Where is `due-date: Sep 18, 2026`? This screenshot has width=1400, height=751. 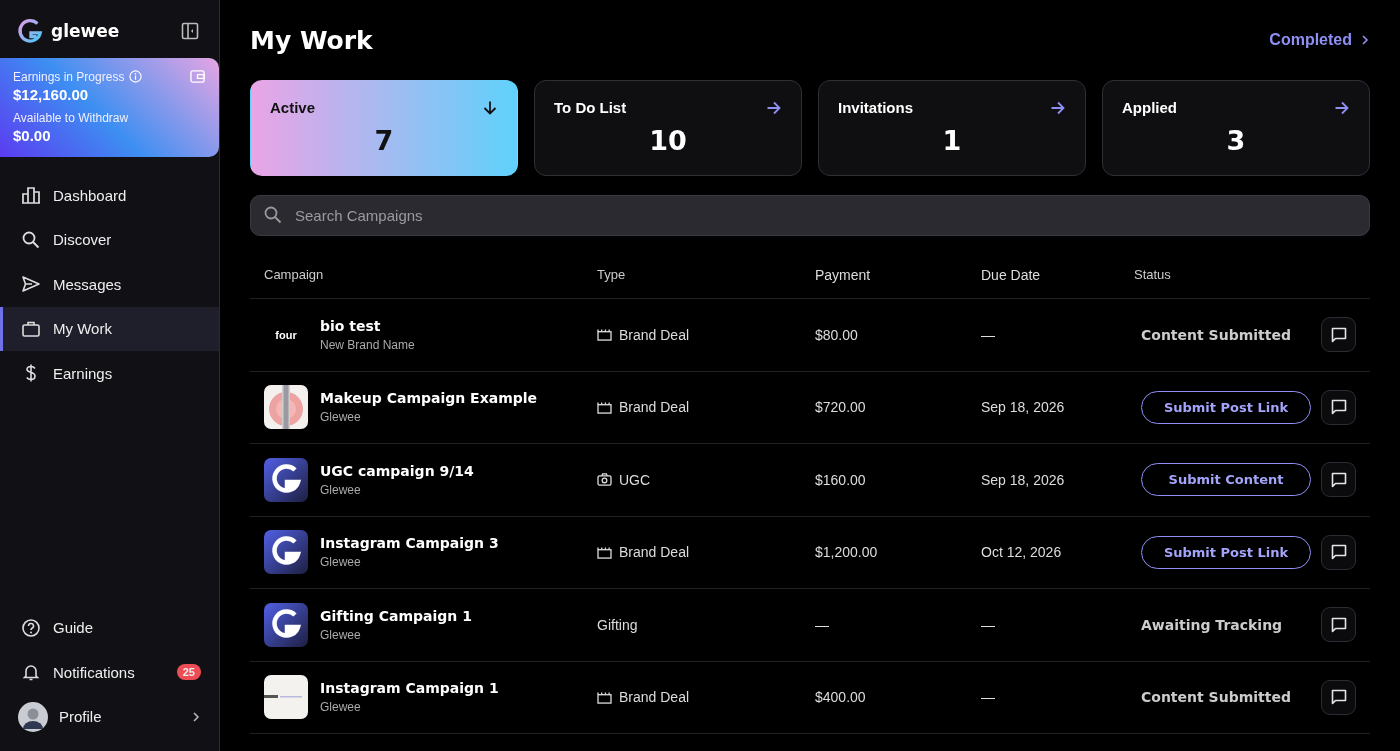 due-date: Sep 18, 2026 is located at coordinates (1023, 479).